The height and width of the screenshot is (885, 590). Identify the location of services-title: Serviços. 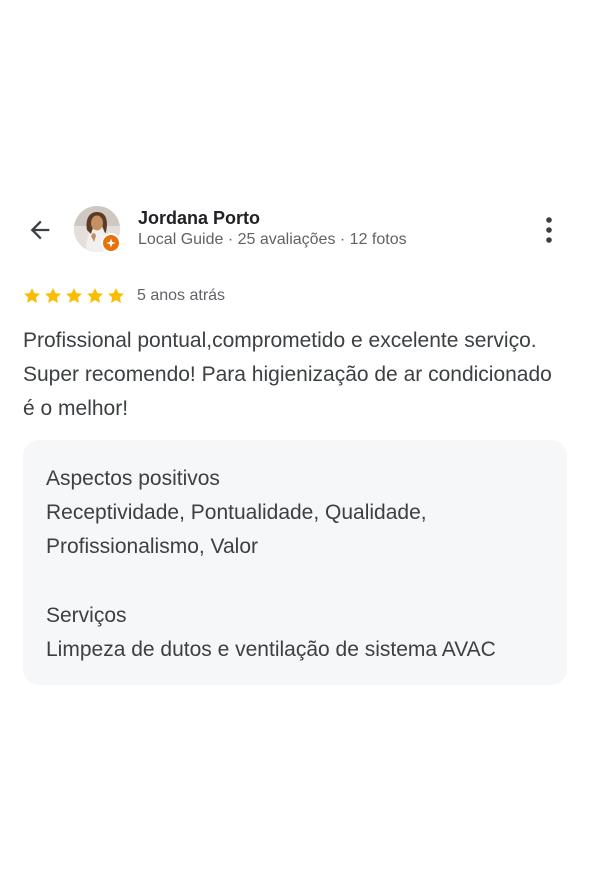
(86, 615).